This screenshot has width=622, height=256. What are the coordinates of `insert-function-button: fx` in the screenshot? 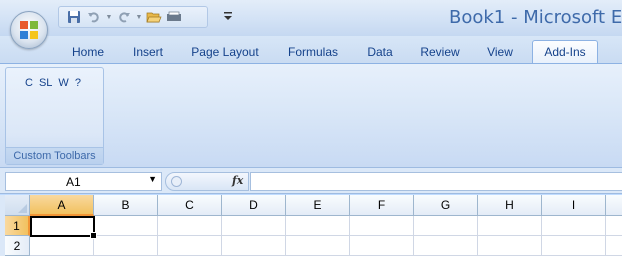 It's located at (237, 180).